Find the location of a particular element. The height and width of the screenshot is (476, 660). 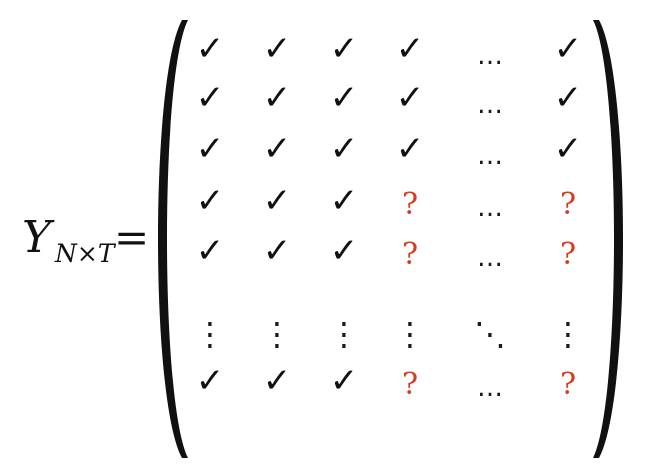

lhs-symbol: Y is located at coordinates (38, 237).